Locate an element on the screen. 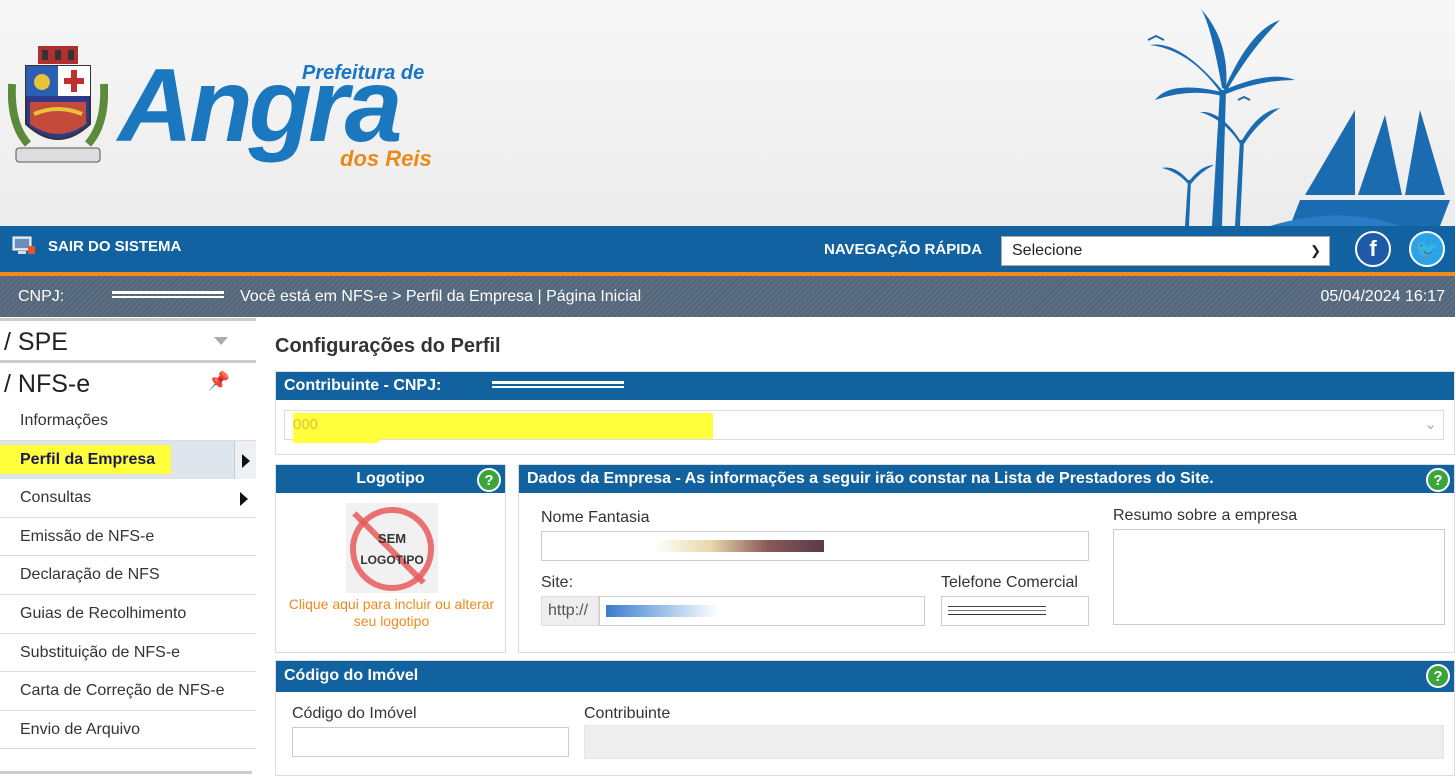 This screenshot has width=1455, height=776. quick-nav-label: NAVEGAÇÃO RÁPIDA is located at coordinates (903, 249).